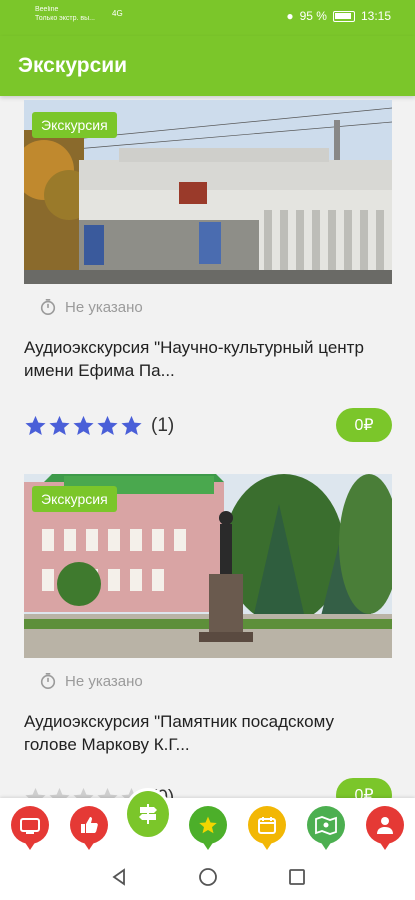 This screenshot has height=900, width=415. What do you see at coordinates (73, 65) in the screenshot?
I see `page-title: Экскурсии` at bounding box center [73, 65].